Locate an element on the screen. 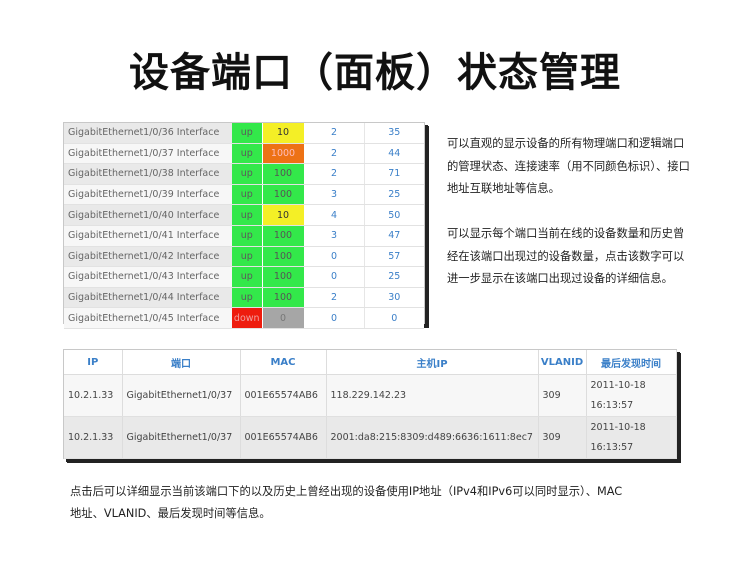 The width and height of the screenshot is (750, 562). cell-host-ip: 118.229.142.23 is located at coordinates (432, 395).